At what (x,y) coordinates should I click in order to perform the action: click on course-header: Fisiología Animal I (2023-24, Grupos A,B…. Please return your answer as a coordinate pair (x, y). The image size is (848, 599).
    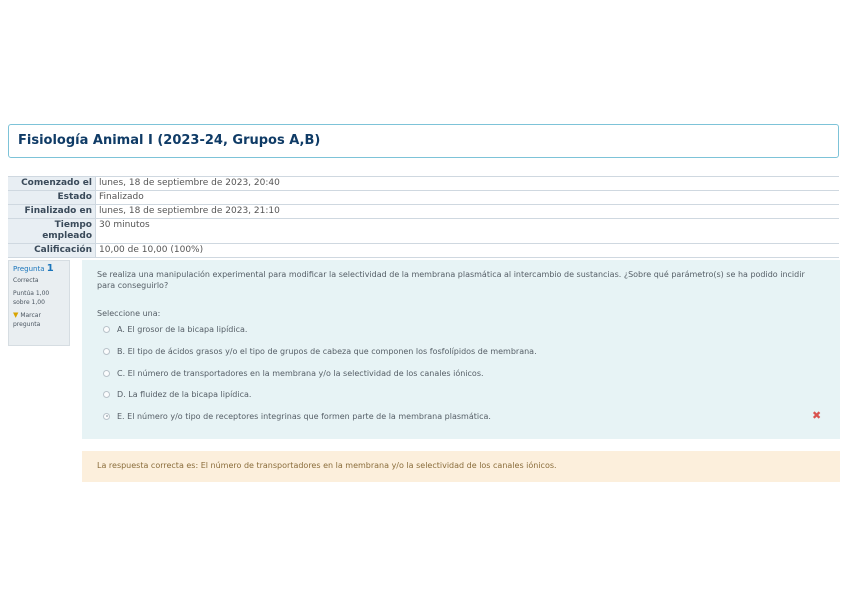
    Looking at the image, I should click on (423, 141).